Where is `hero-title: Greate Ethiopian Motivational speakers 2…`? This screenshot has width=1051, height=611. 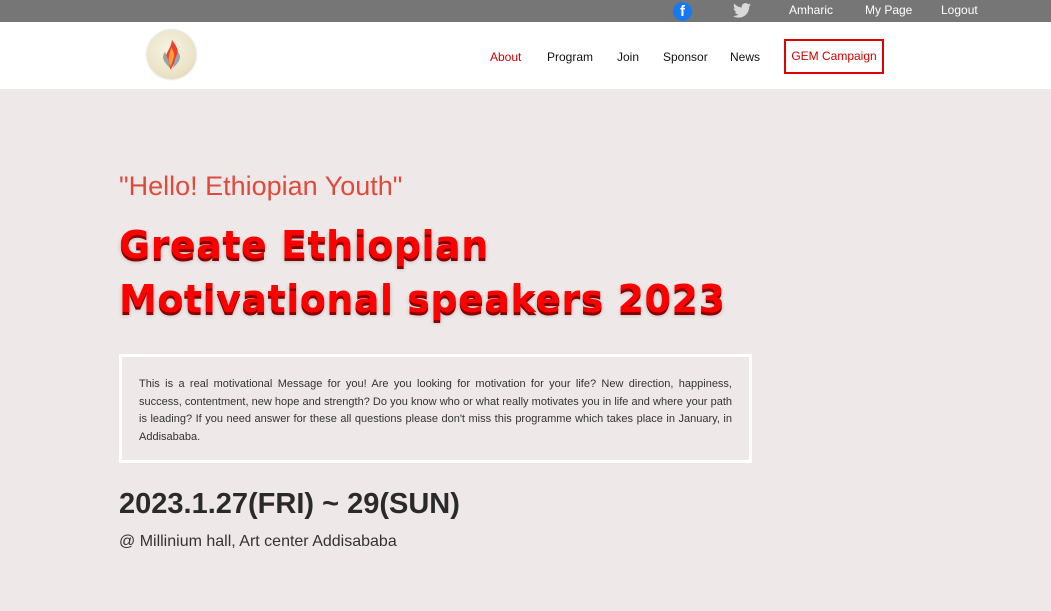
hero-title: Greate Ethiopian Motivational speakers 2… is located at coordinates (469, 272).